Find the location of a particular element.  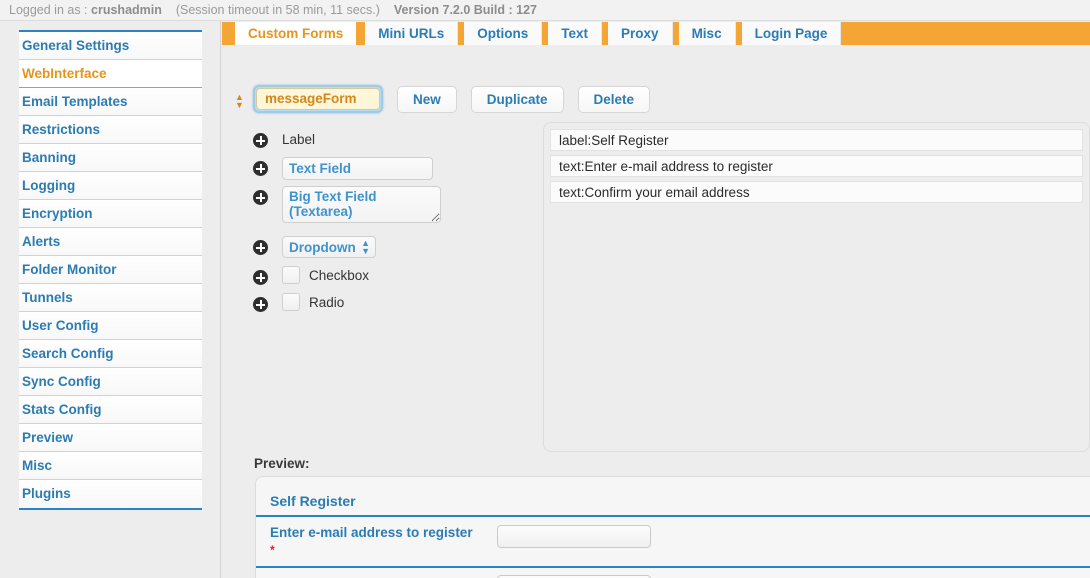

preview-field-label: Enter e-mail address to register * is located at coordinates (383, 541).